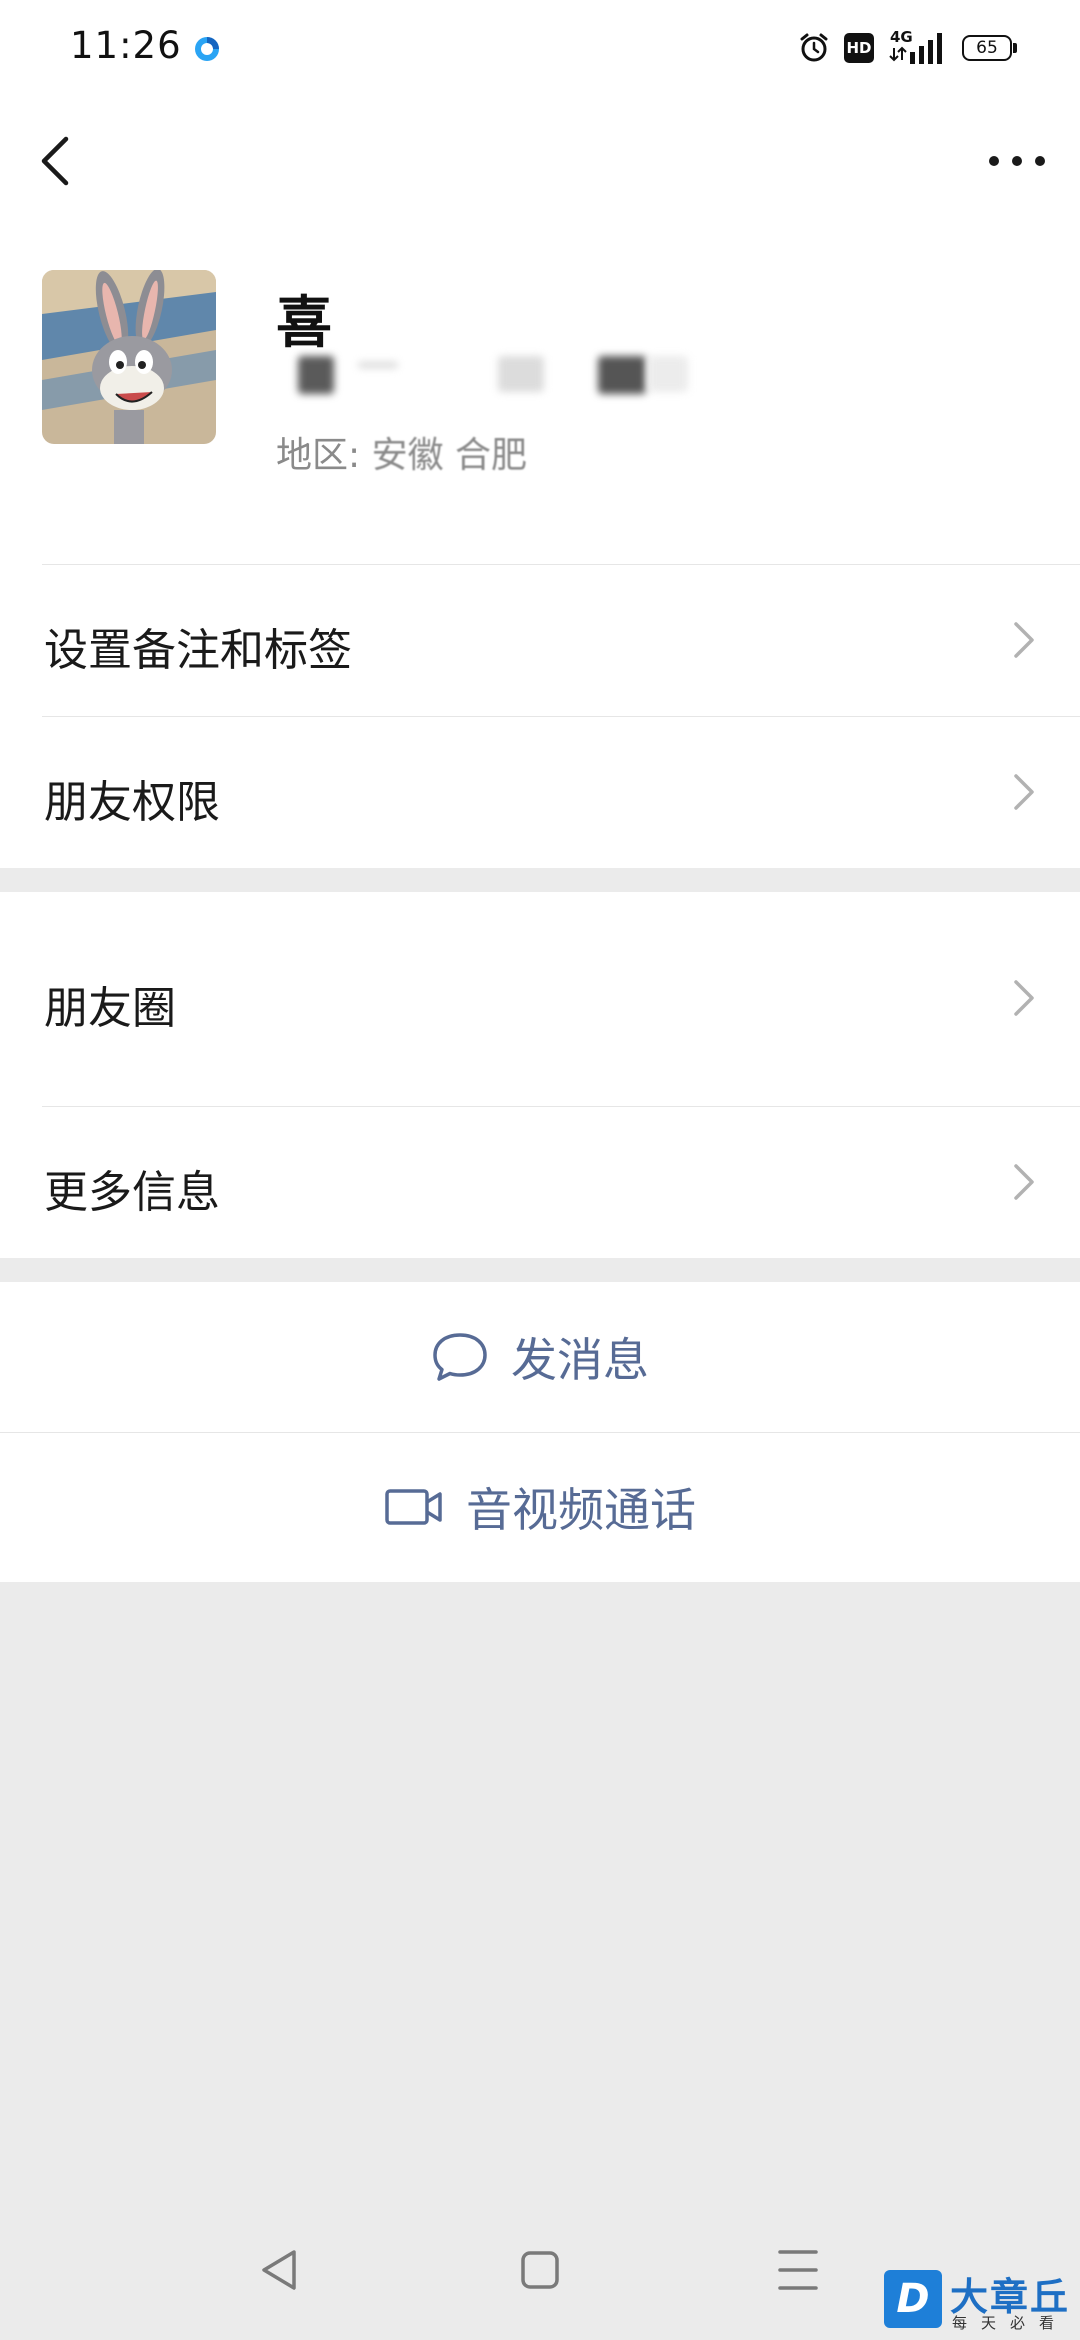  I want to click on battery-icon: 65, so click(989, 48).